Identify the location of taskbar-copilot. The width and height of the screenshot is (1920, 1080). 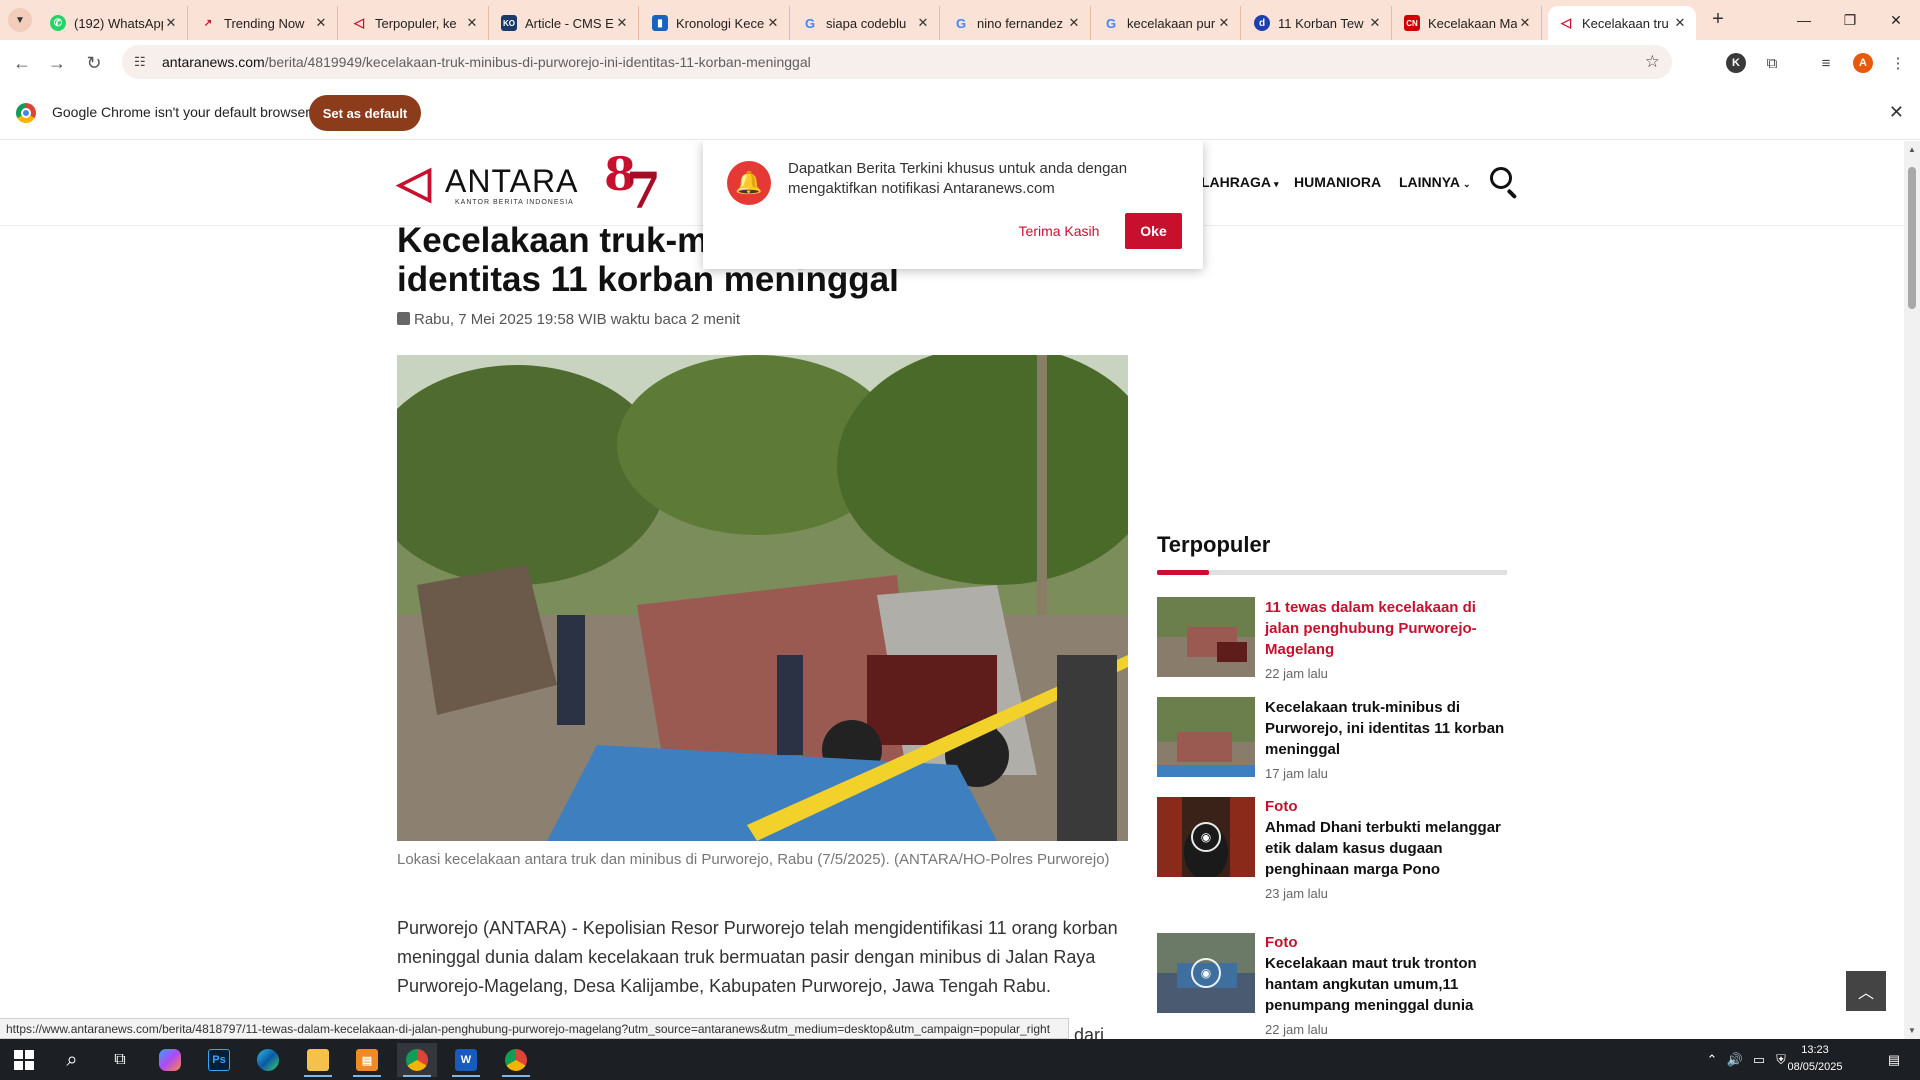
(170, 1060).